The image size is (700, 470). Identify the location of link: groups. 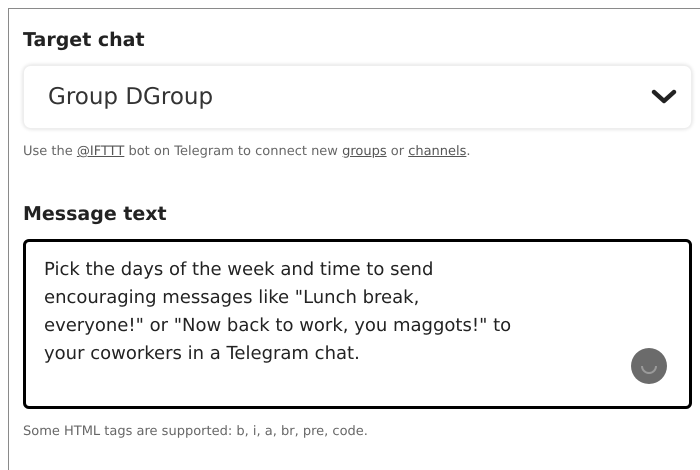
(364, 151).